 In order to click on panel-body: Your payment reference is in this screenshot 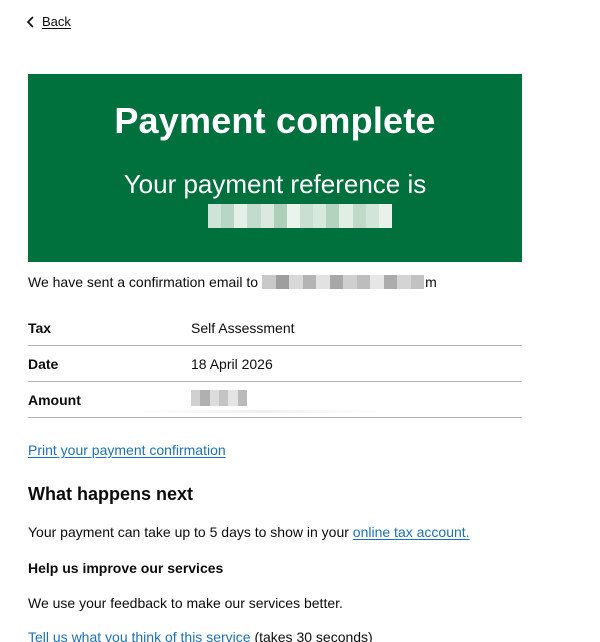, I will do `click(275, 184)`.